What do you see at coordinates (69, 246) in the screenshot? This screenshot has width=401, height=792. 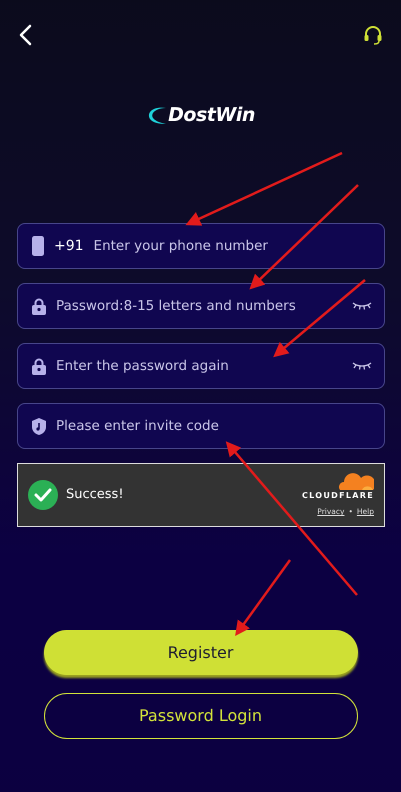 I see `country-code: +91` at bounding box center [69, 246].